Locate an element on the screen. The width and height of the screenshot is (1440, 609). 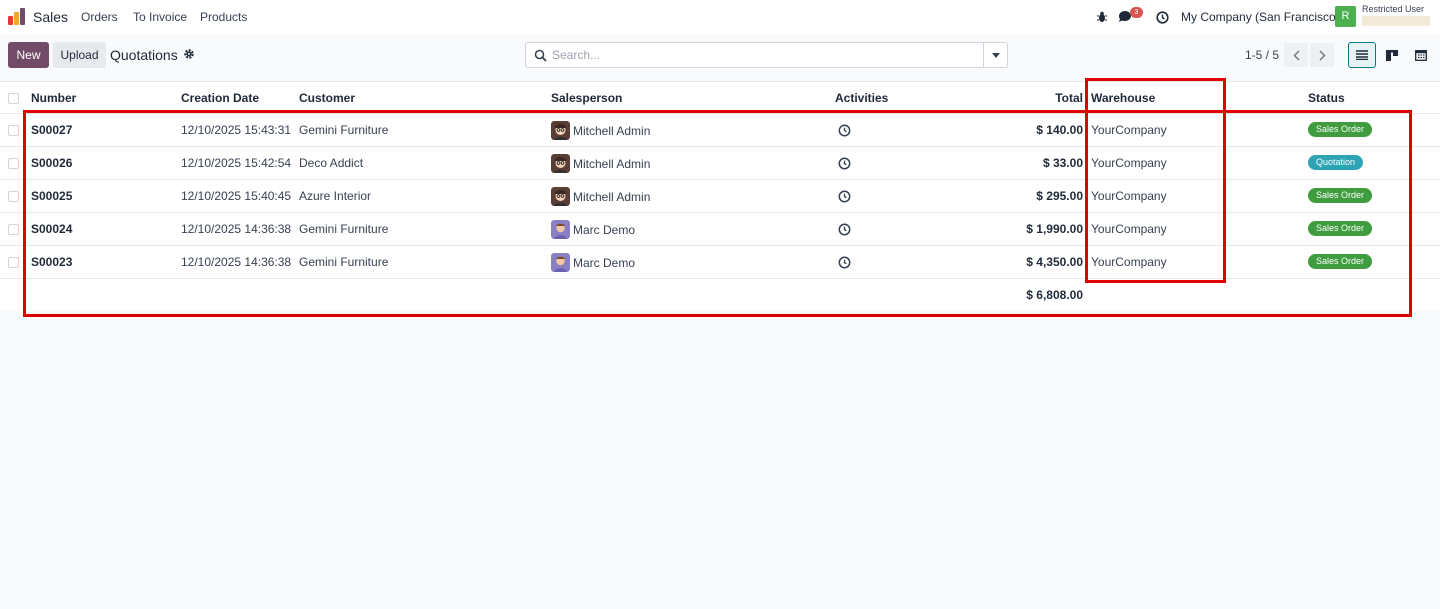
order-total: $ 140.00 is located at coordinates (1059, 130).